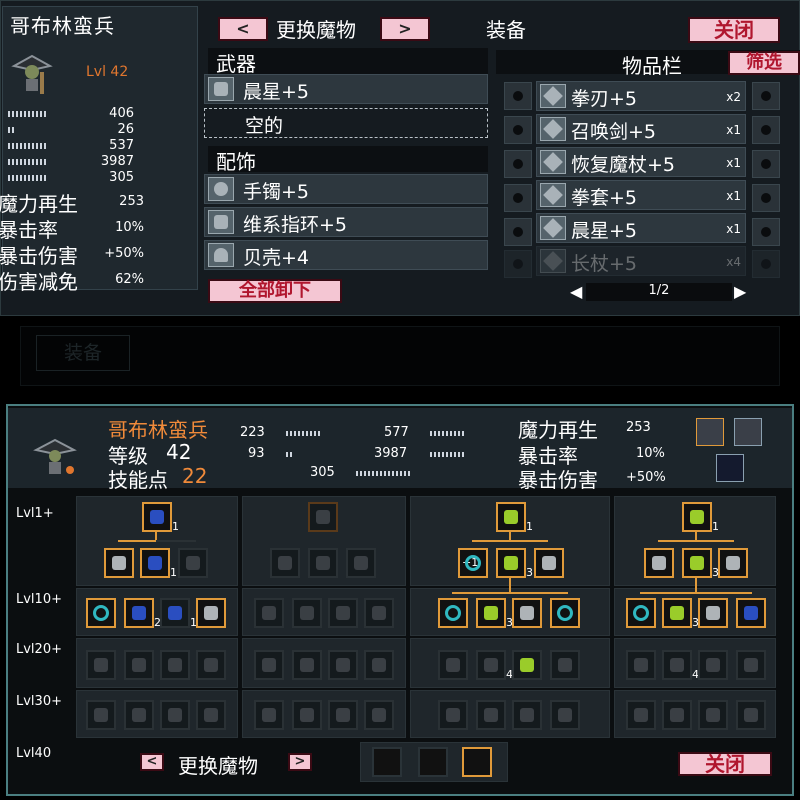  Describe the element at coordinates (641, 129) in the screenshot. I see `inventory-item: 召唤剑+5 x1` at that location.